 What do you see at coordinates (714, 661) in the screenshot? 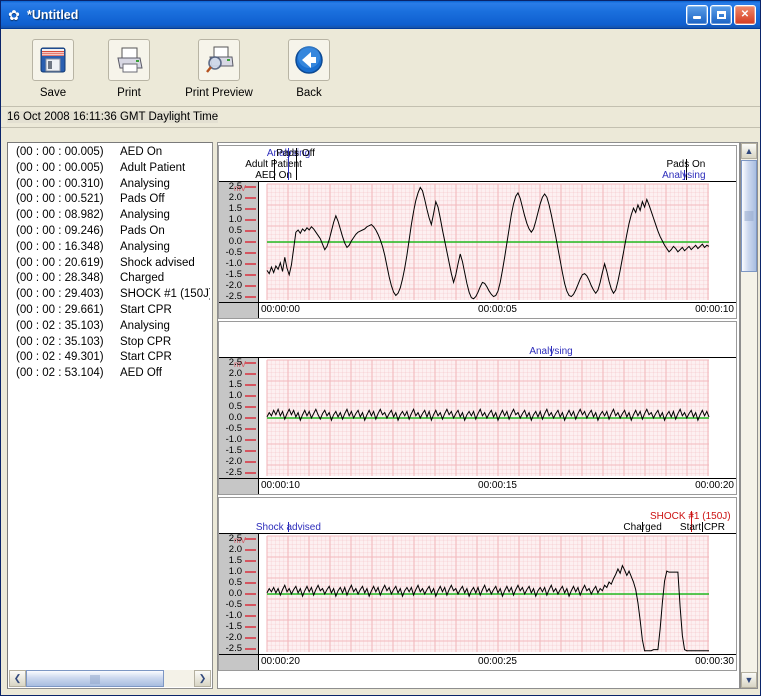
I see `ecg-x-tick-label: 00:00:30` at bounding box center [714, 661].